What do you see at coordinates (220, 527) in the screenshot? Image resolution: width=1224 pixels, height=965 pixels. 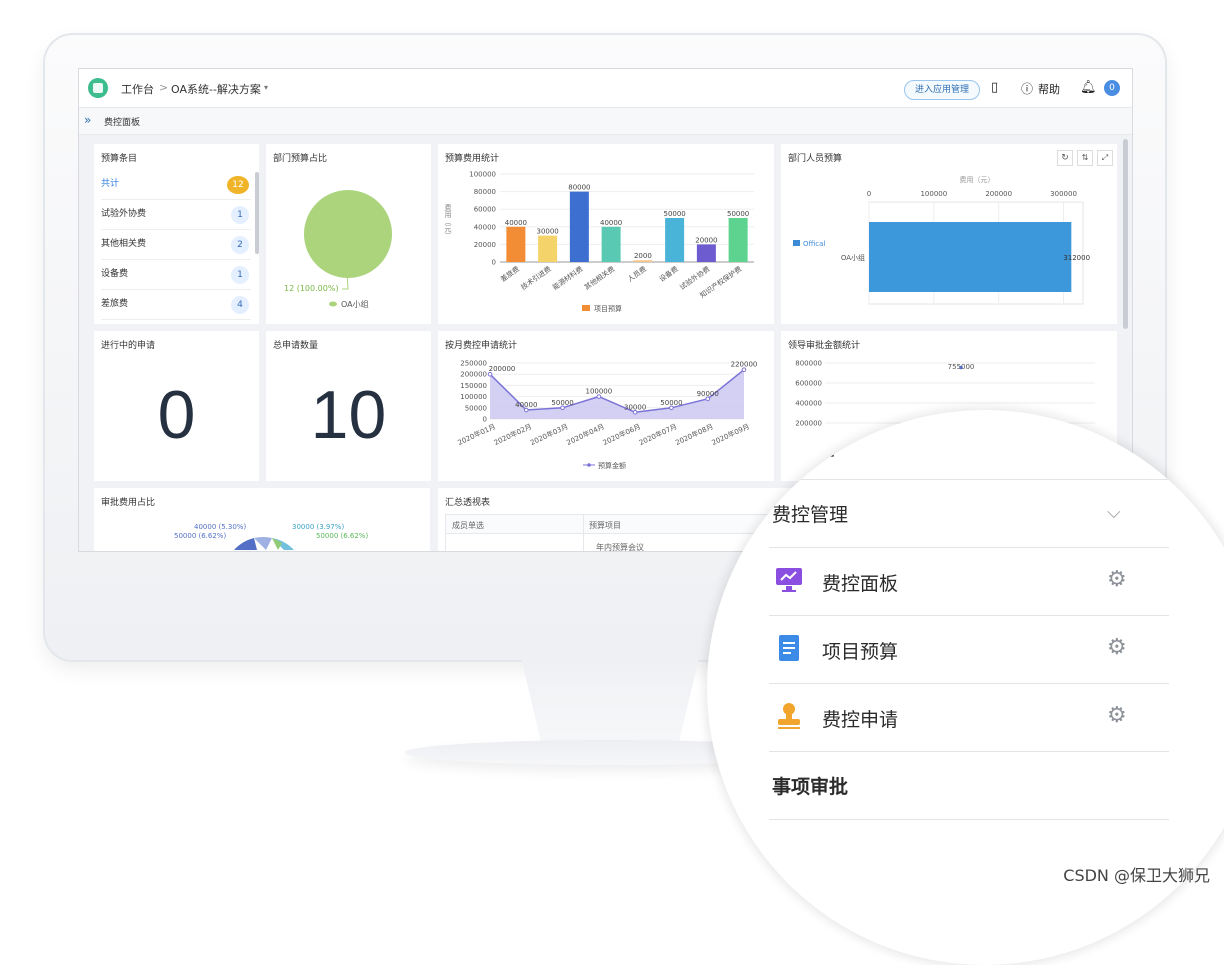 I see `slice-label: 40000 (5.30%)` at bounding box center [220, 527].